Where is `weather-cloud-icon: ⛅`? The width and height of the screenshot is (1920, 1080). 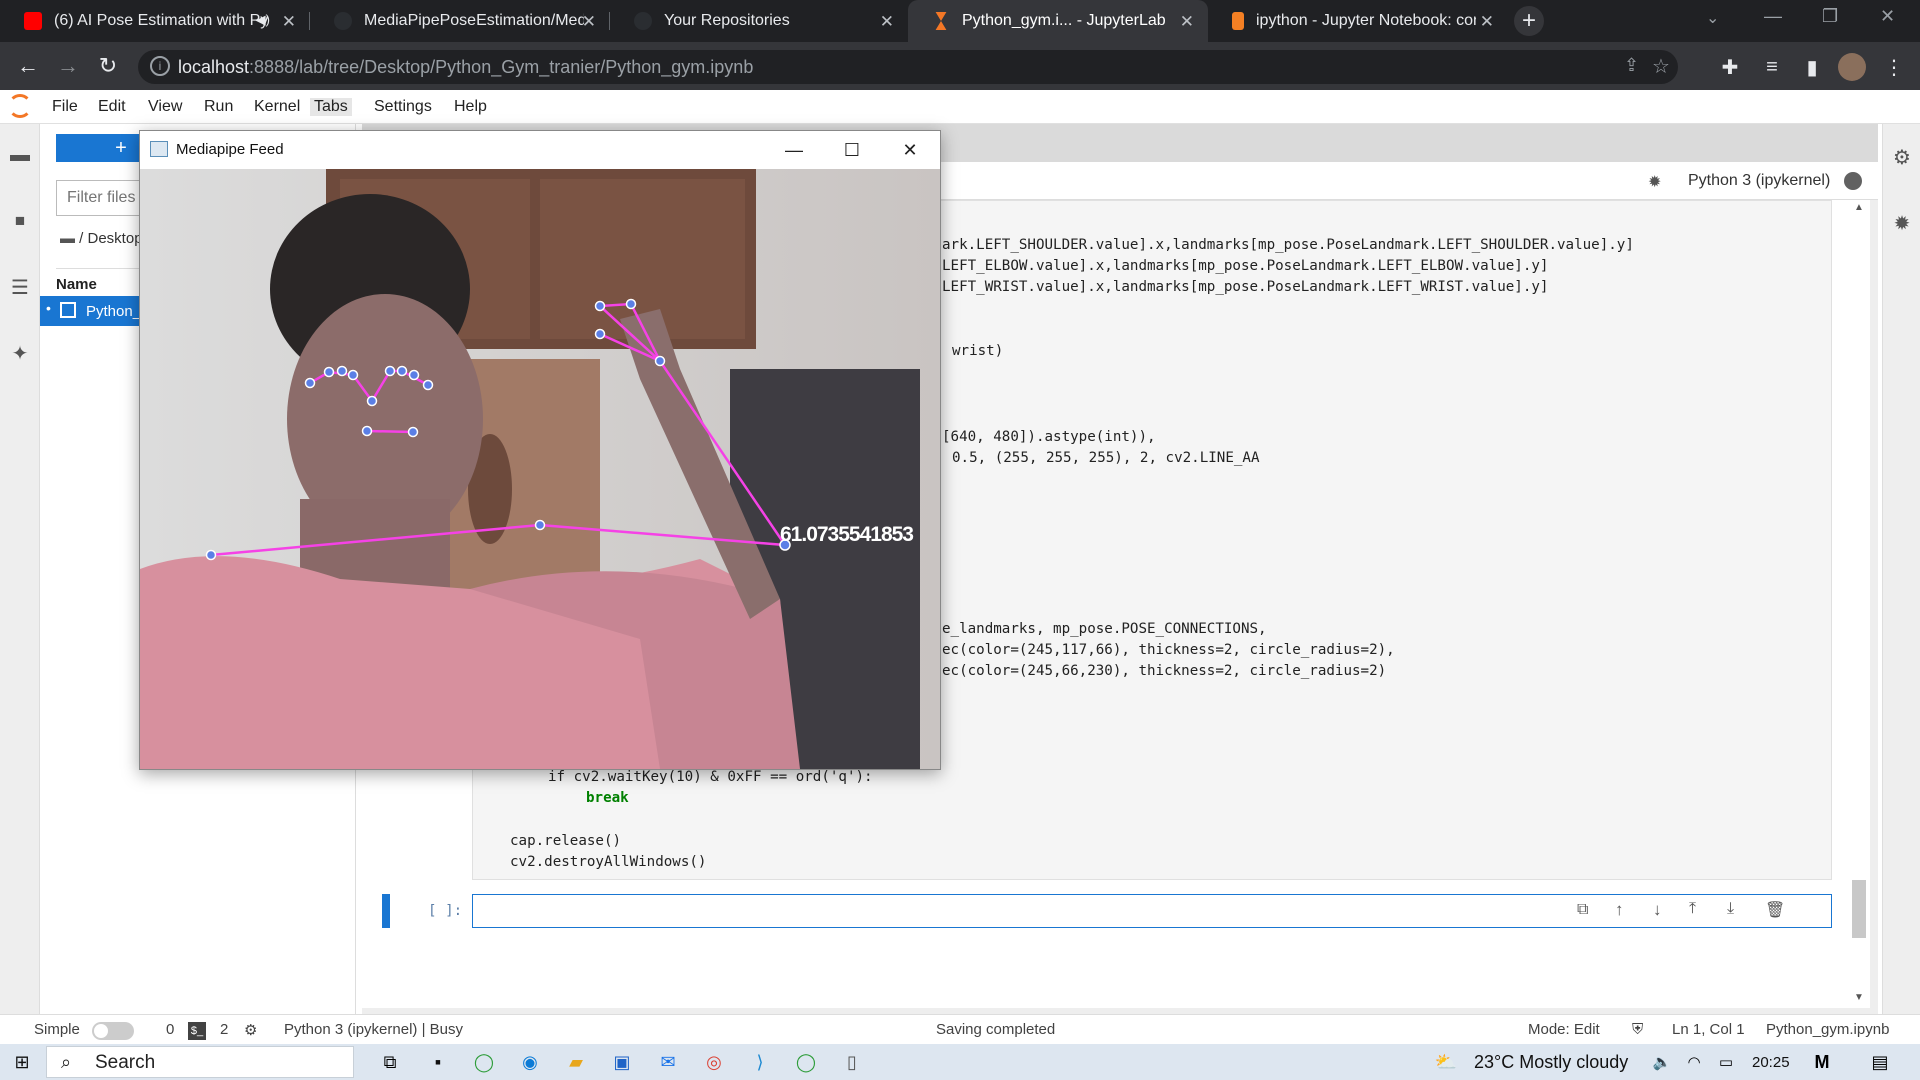 weather-cloud-icon: ⛅ is located at coordinates (1446, 1061).